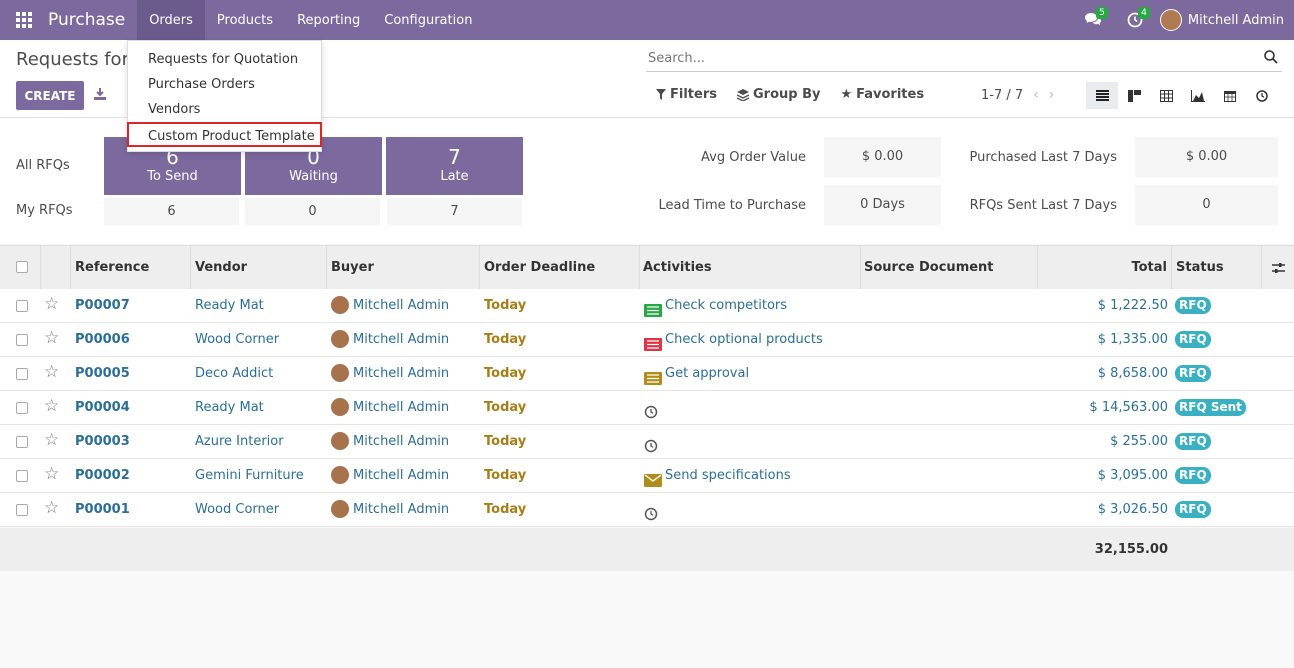 The height and width of the screenshot is (668, 1294). What do you see at coordinates (1262, 95) in the screenshot?
I see `activity-view-button` at bounding box center [1262, 95].